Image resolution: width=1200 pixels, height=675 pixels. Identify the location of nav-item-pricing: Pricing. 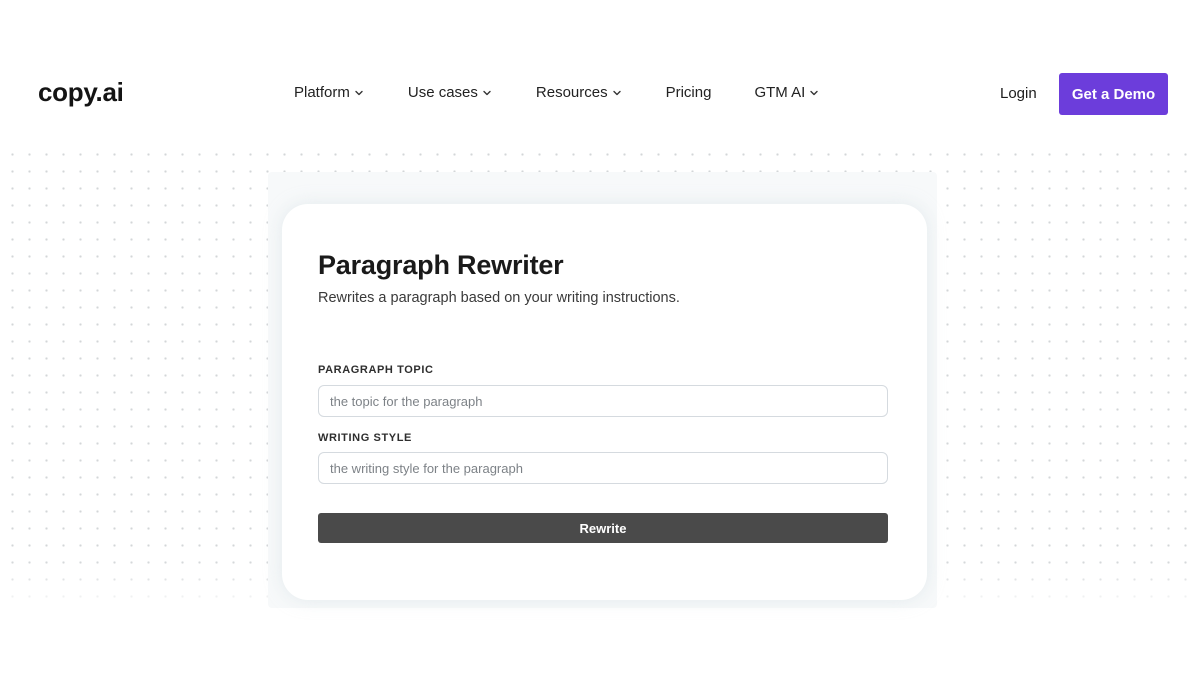
(689, 92).